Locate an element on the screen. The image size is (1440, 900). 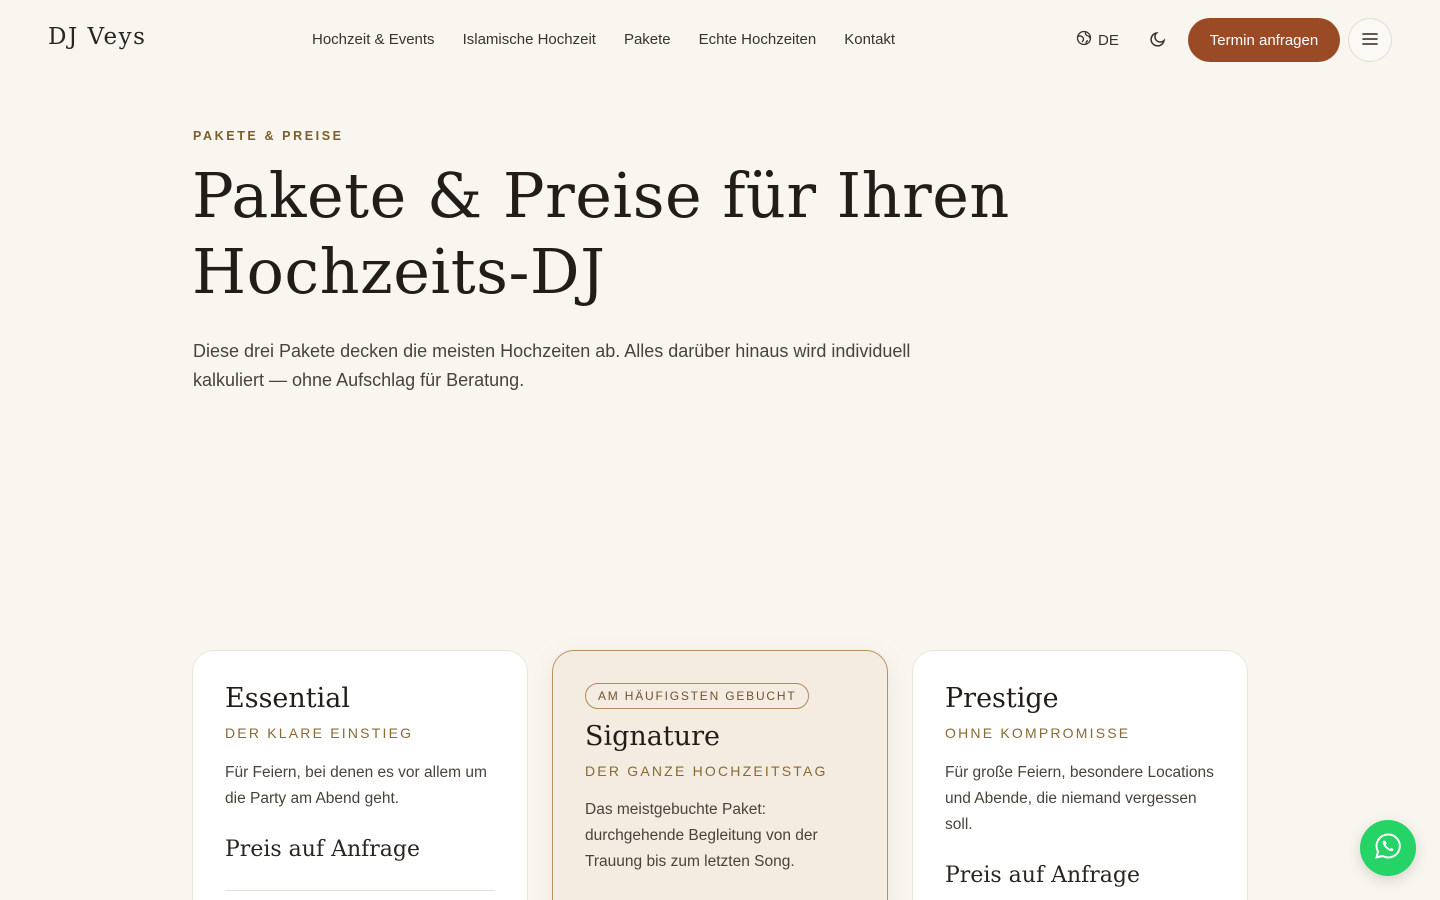
package-tagline: DER GANZE HOCHZEITSTAG is located at coordinates (706, 771).